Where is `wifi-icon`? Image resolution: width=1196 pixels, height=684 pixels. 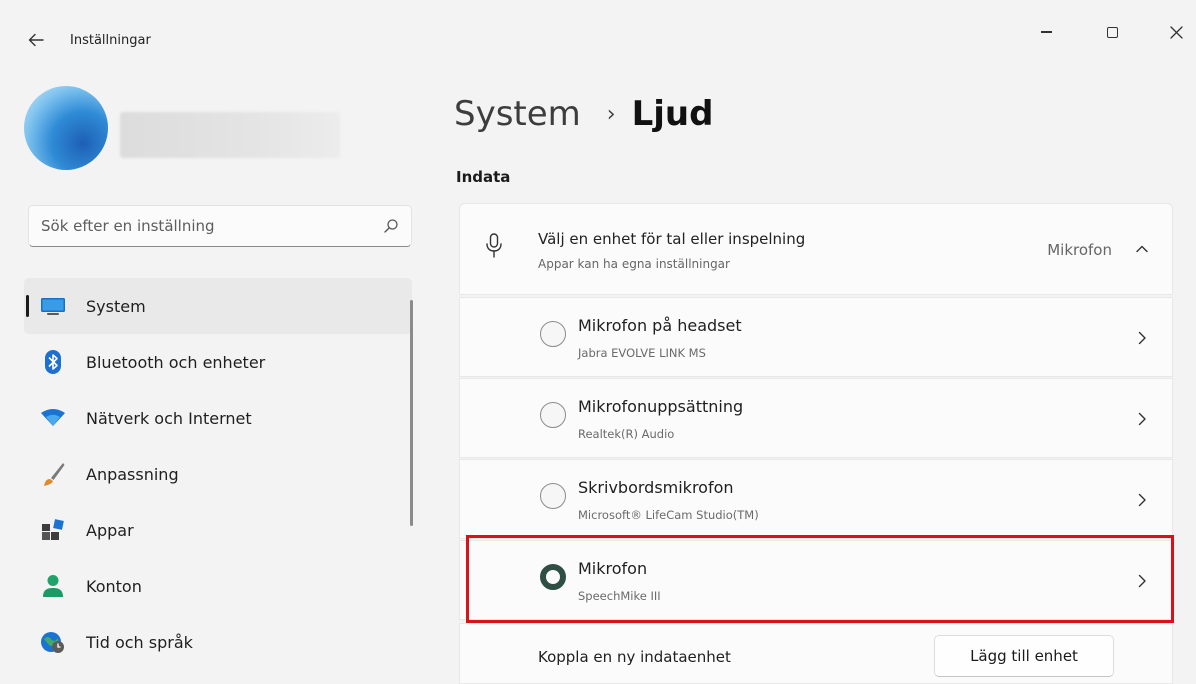
wifi-icon is located at coordinates (53, 418).